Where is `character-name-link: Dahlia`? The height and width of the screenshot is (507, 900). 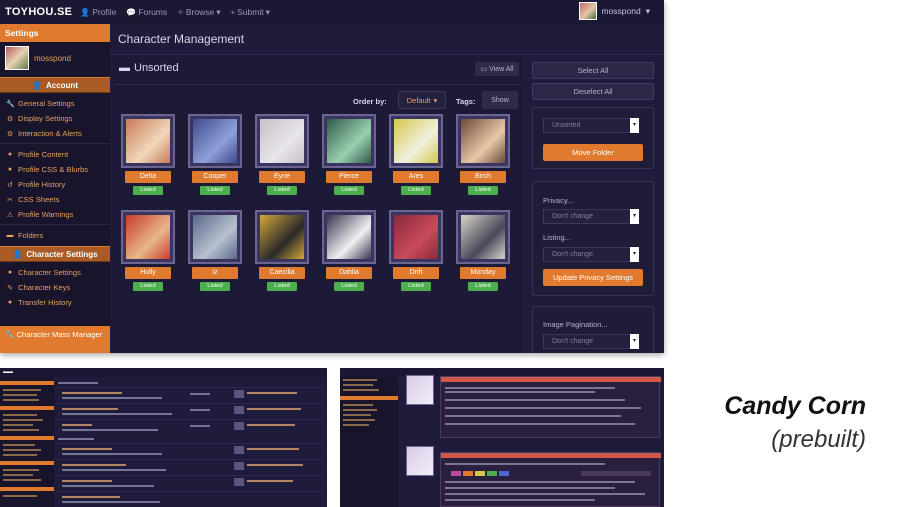
character-name-link: Dahlia is located at coordinates (349, 273).